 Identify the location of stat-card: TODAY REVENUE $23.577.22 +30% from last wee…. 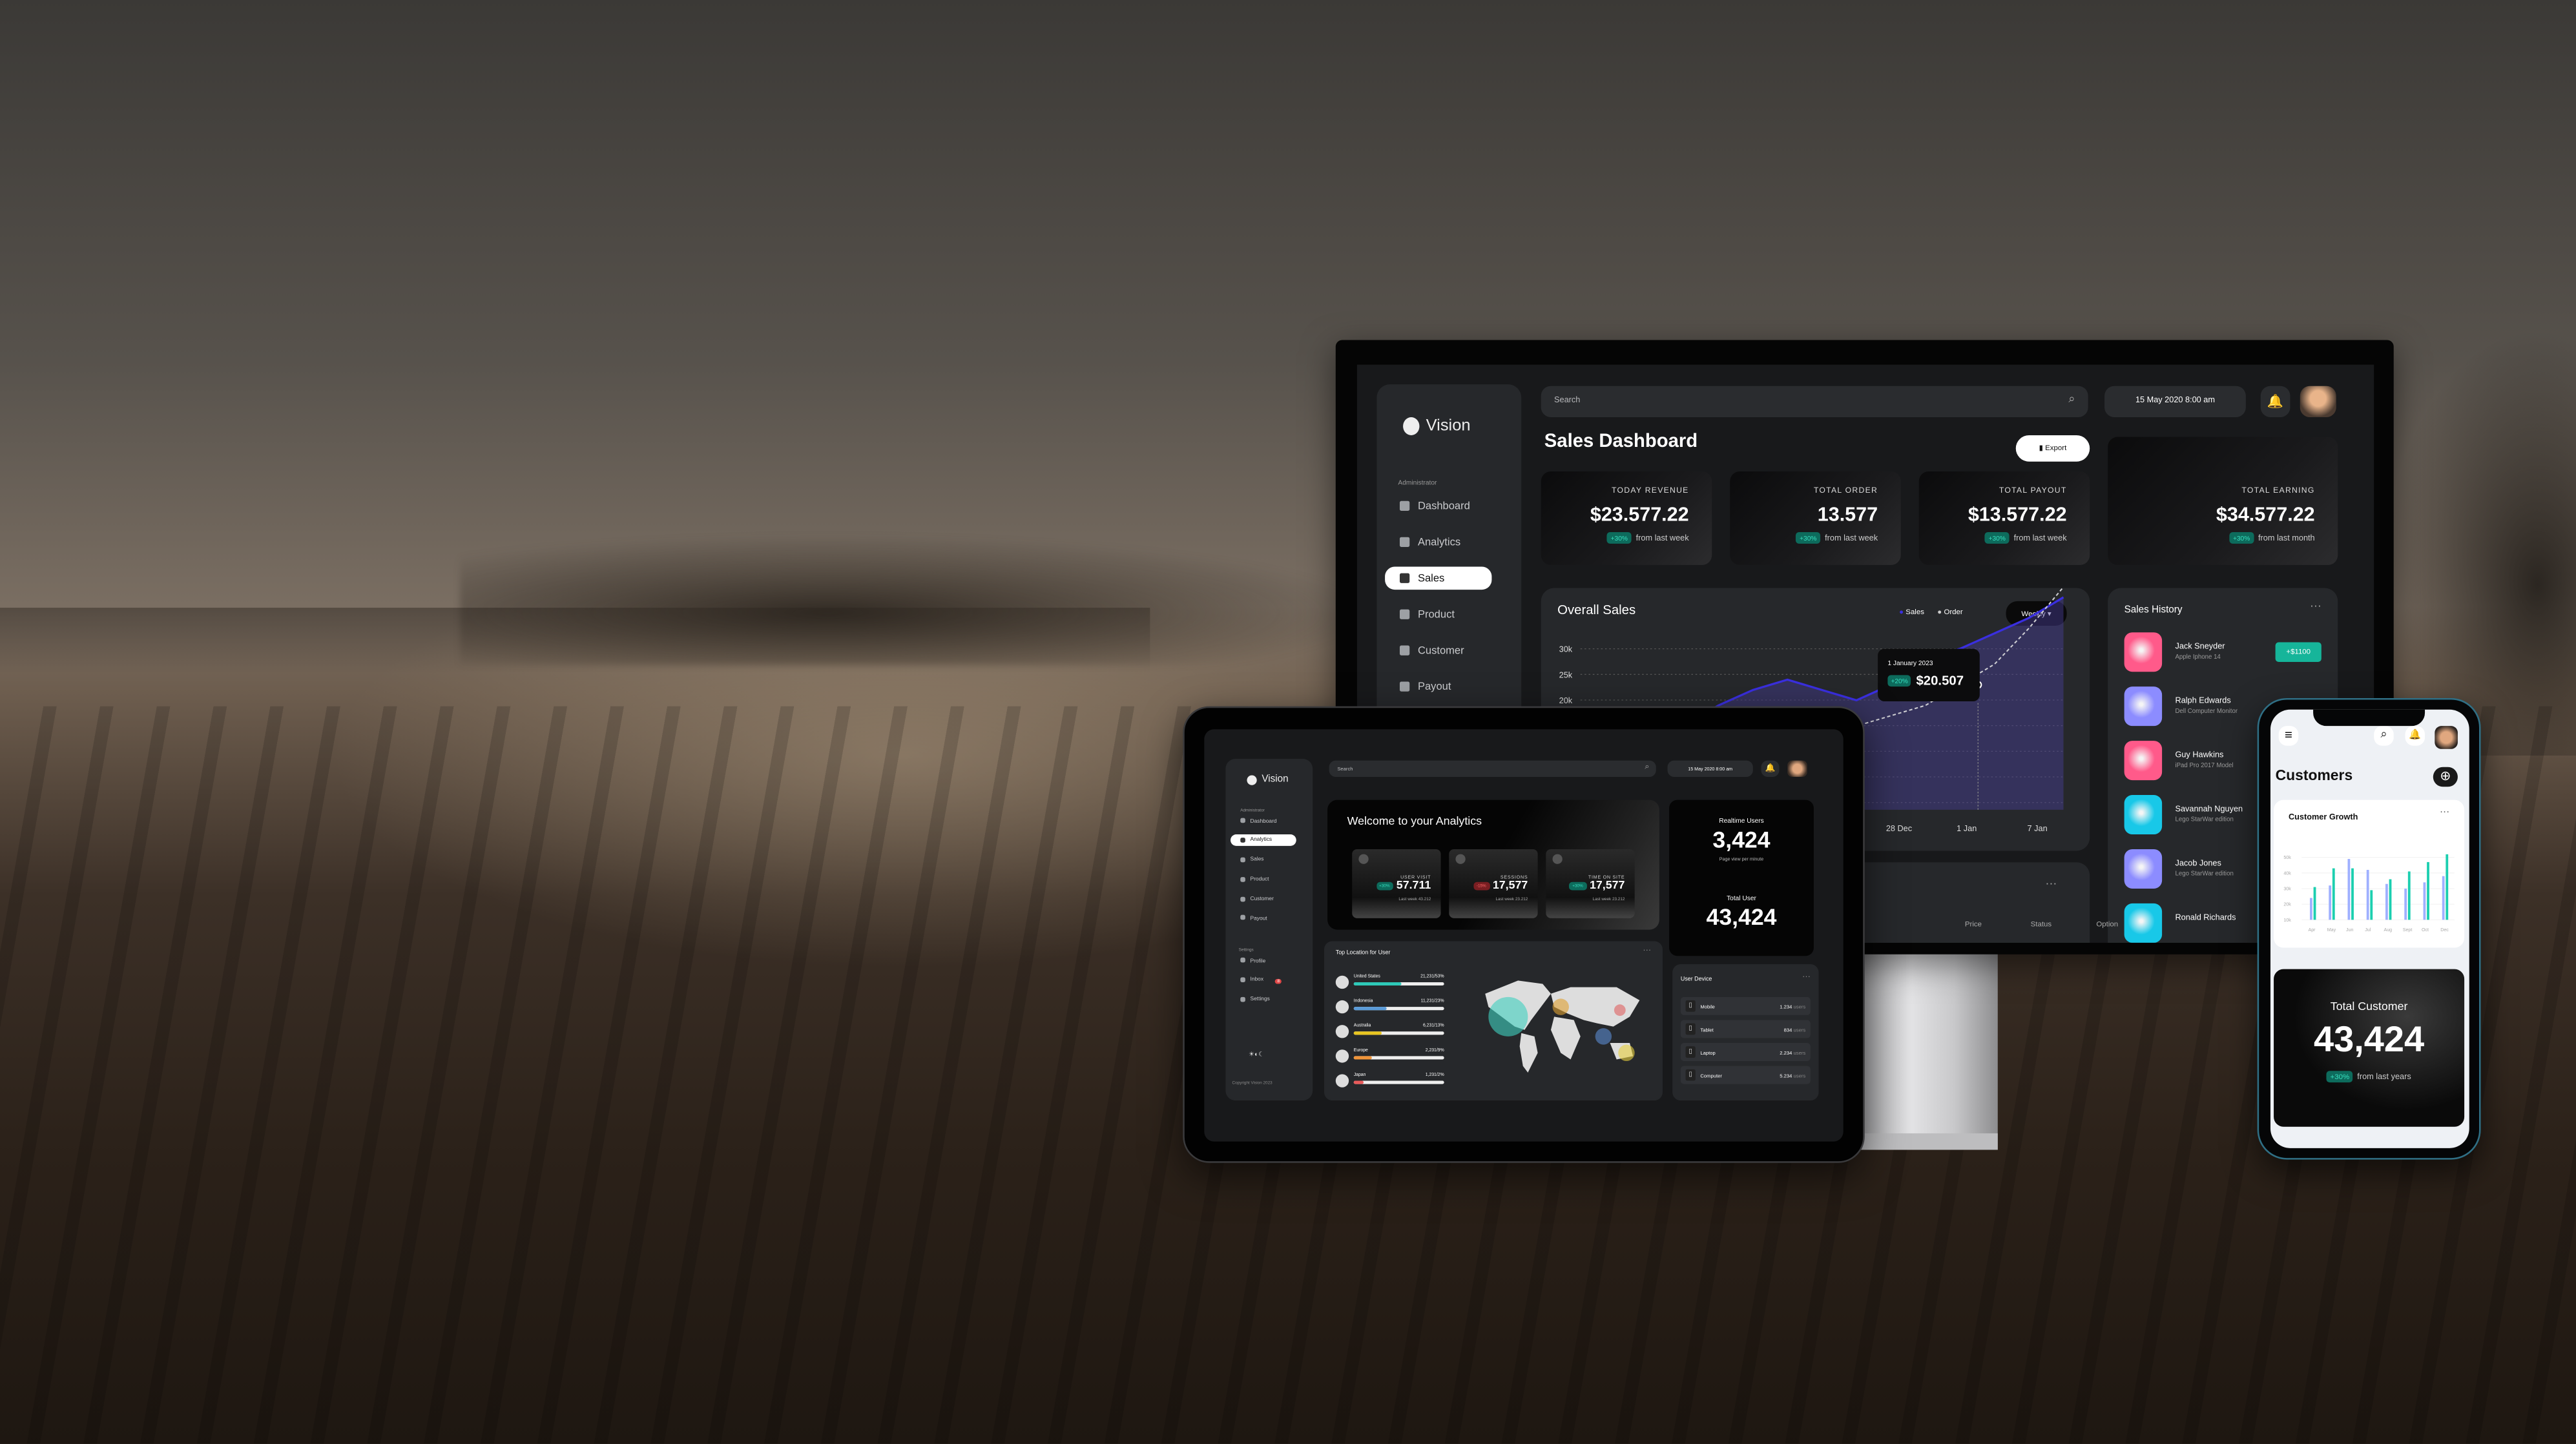
(1626, 518).